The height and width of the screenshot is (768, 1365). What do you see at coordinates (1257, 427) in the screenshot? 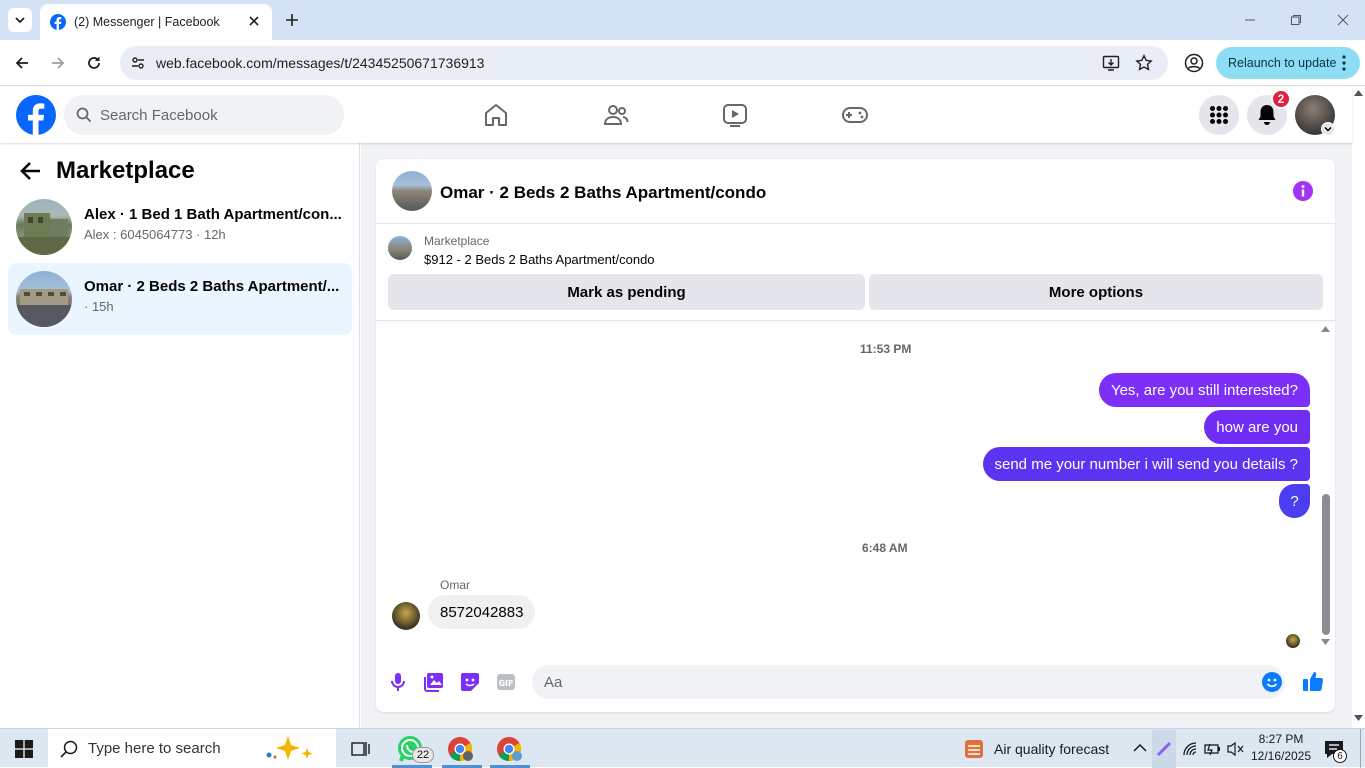
I see `outgoing-message: how are you` at bounding box center [1257, 427].